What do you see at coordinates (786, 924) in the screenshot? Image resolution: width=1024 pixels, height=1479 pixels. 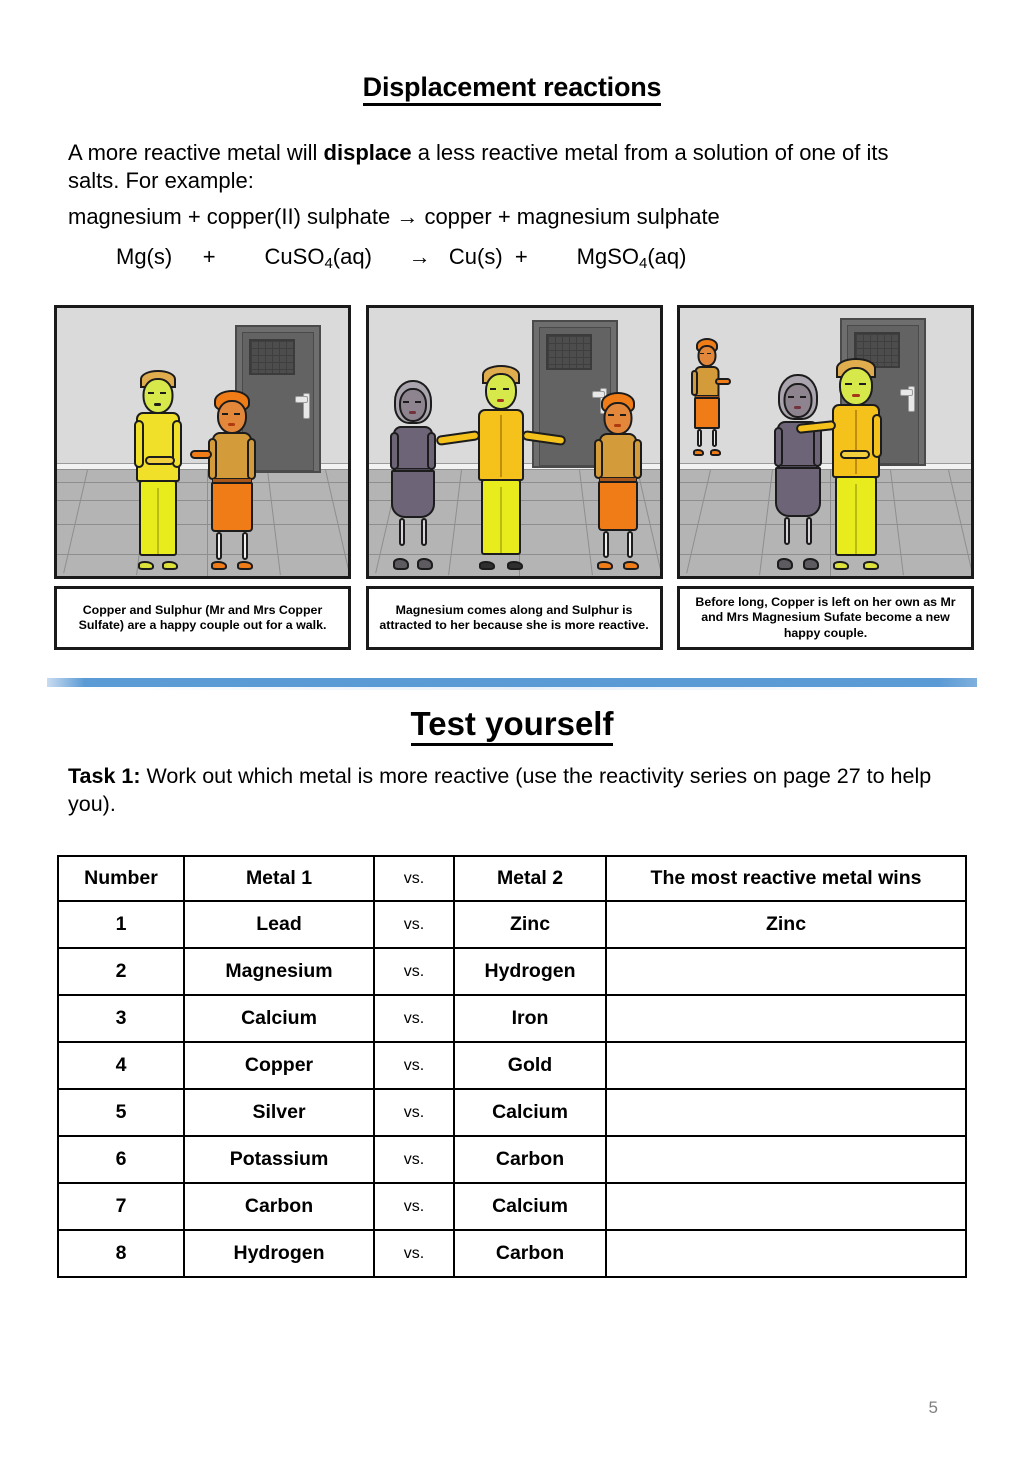 I see `cell-winner-answer: Zinc` at bounding box center [786, 924].